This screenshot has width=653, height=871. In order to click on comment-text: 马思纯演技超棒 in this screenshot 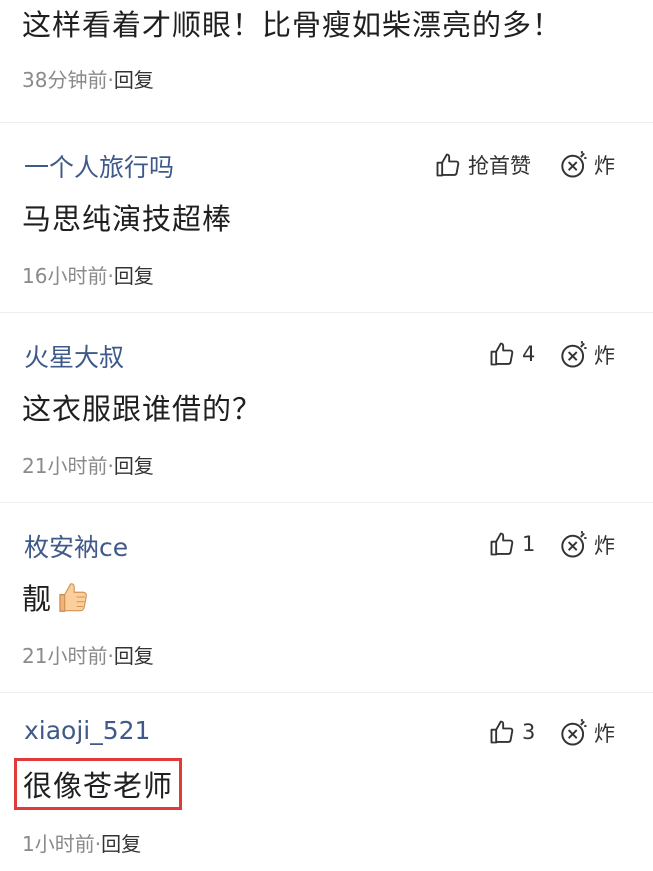, I will do `click(127, 217)`.